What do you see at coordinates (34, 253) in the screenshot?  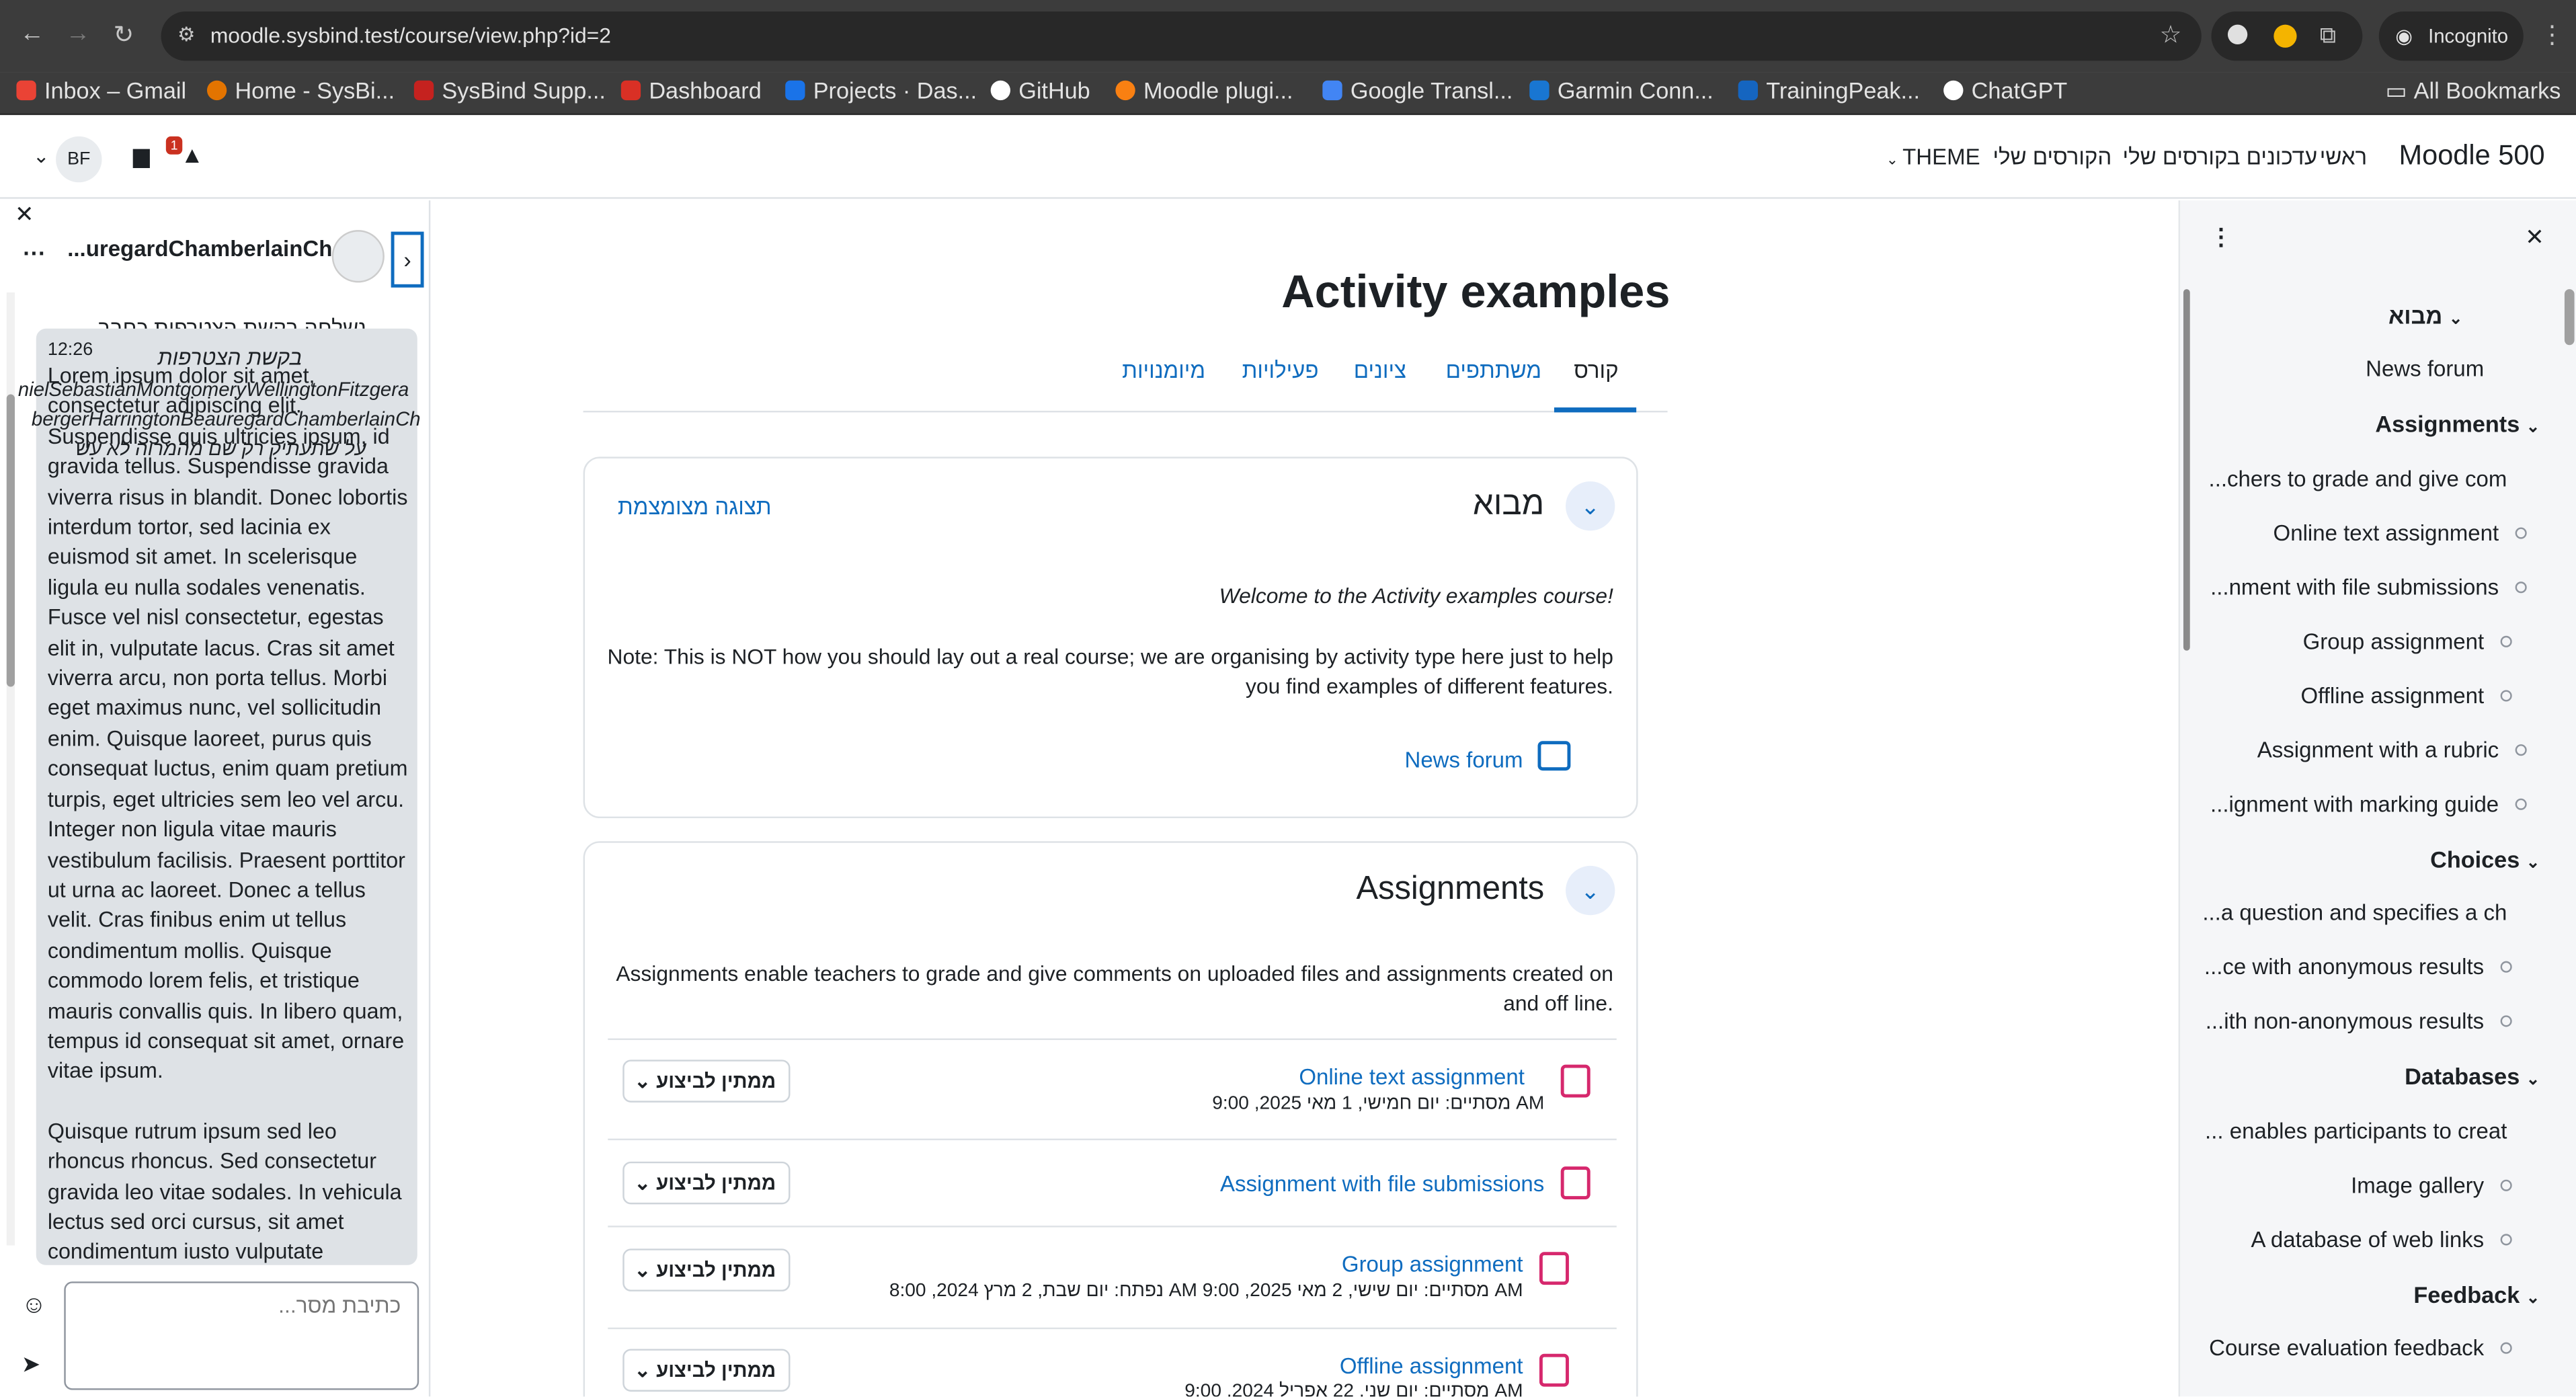 I see `more-options-icon: ···` at bounding box center [34, 253].